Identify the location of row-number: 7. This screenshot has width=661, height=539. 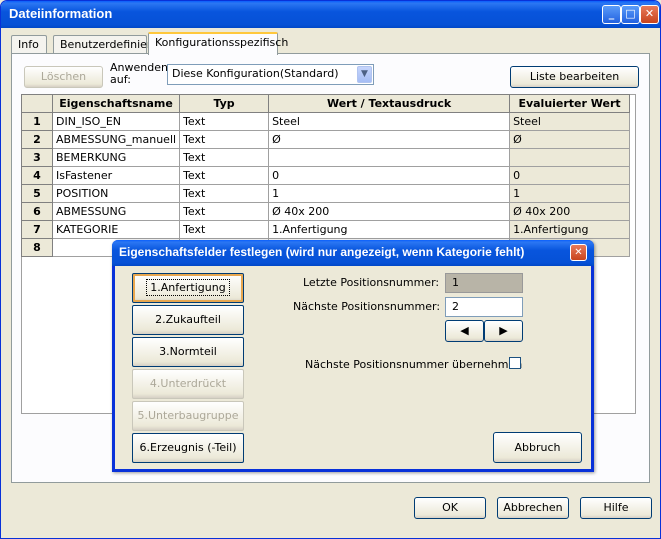
(37, 229).